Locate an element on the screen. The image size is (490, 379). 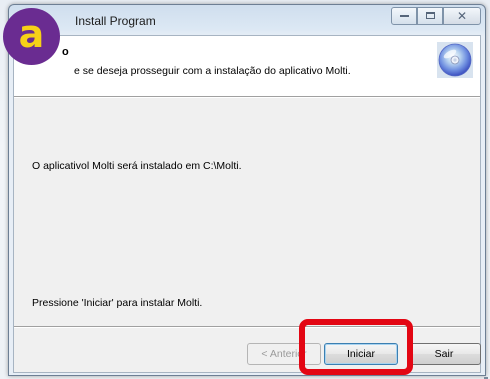
minimize-icon is located at coordinates (404, 16).